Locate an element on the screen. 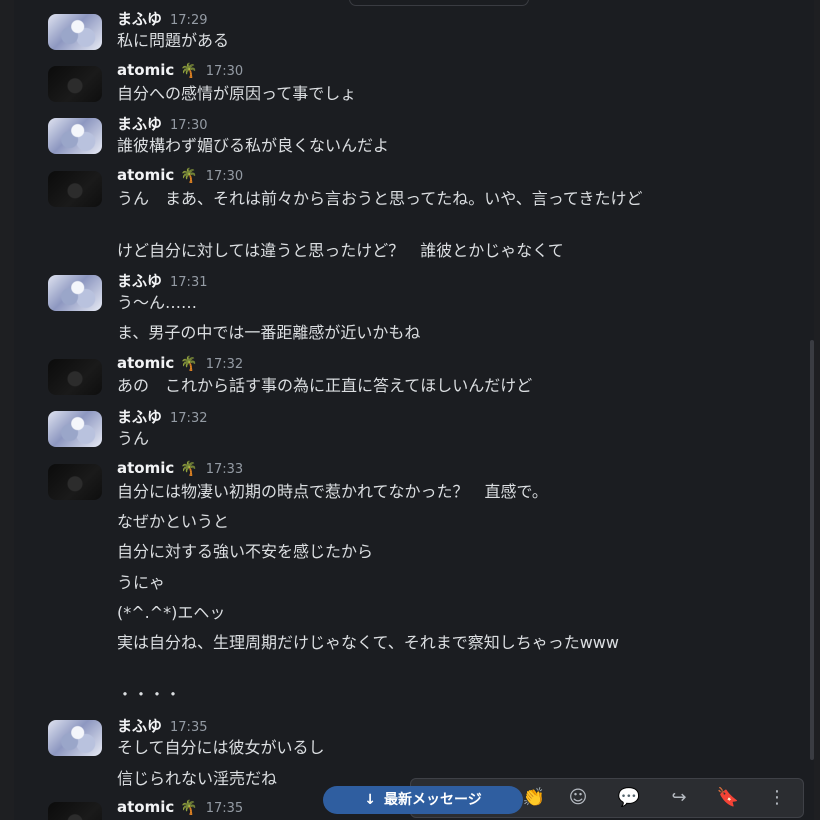 This screenshot has width=820, height=820. message-text: 誰彼構わず媚びる私が良くないんだよ is located at coordinates (253, 145).